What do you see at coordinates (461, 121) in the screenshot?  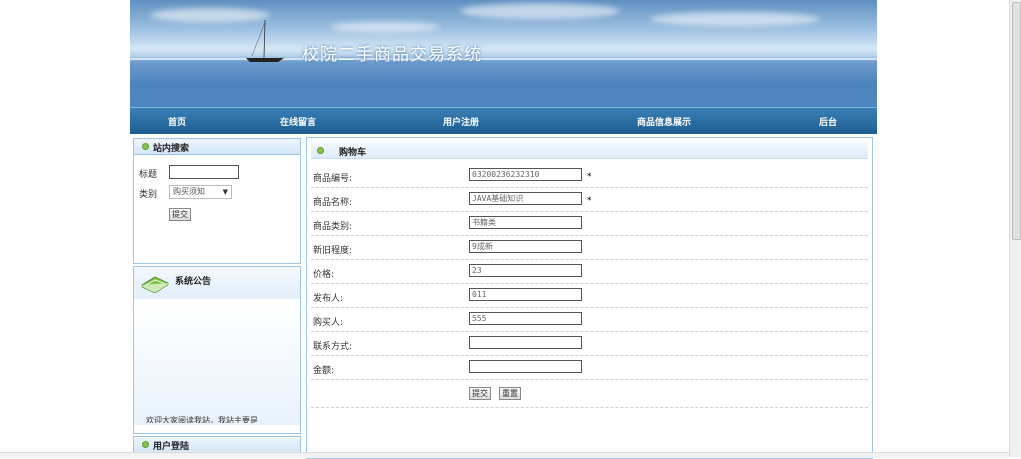 I see `nav-register: 用户注册` at bounding box center [461, 121].